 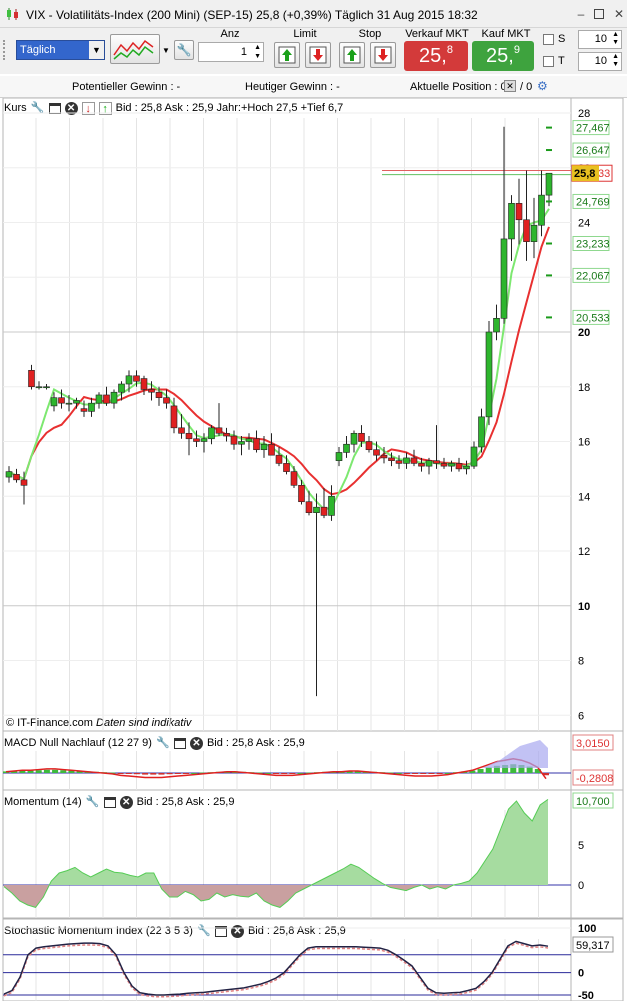 What do you see at coordinates (584, 174) in the screenshot?
I see `price-tag: 25,8` at bounding box center [584, 174].